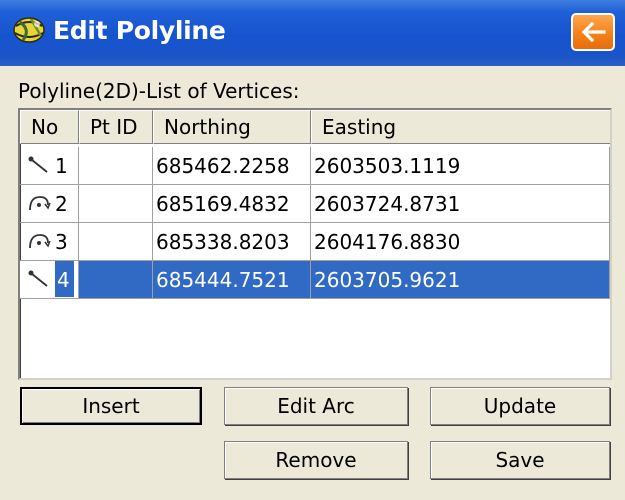  What do you see at coordinates (460, 242) in the screenshot?
I see `cell-easting: 2604176.8830` at bounding box center [460, 242].